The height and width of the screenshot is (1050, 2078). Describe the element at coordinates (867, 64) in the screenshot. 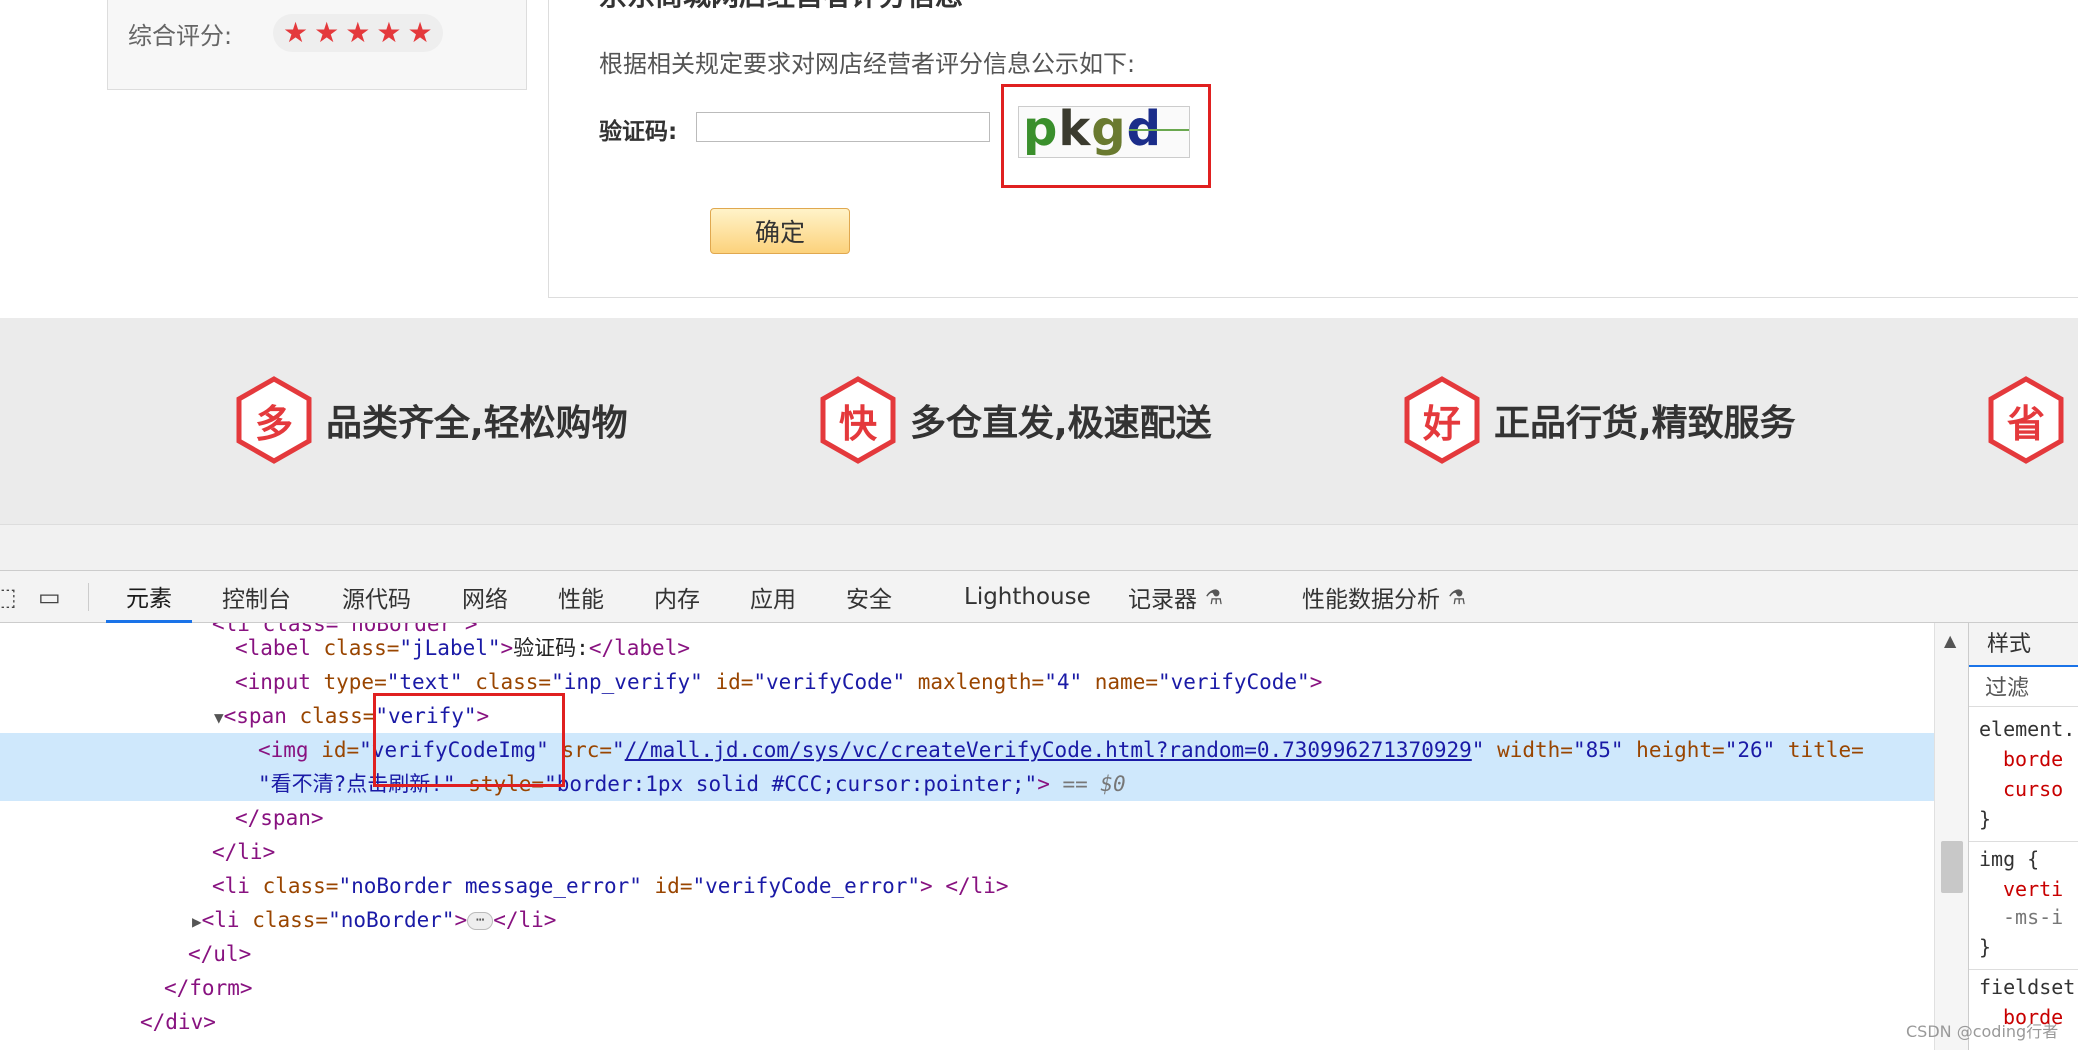

I see `notice-text: 根据相关规定要求对网店经营者评分信息公示如下:` at that location.